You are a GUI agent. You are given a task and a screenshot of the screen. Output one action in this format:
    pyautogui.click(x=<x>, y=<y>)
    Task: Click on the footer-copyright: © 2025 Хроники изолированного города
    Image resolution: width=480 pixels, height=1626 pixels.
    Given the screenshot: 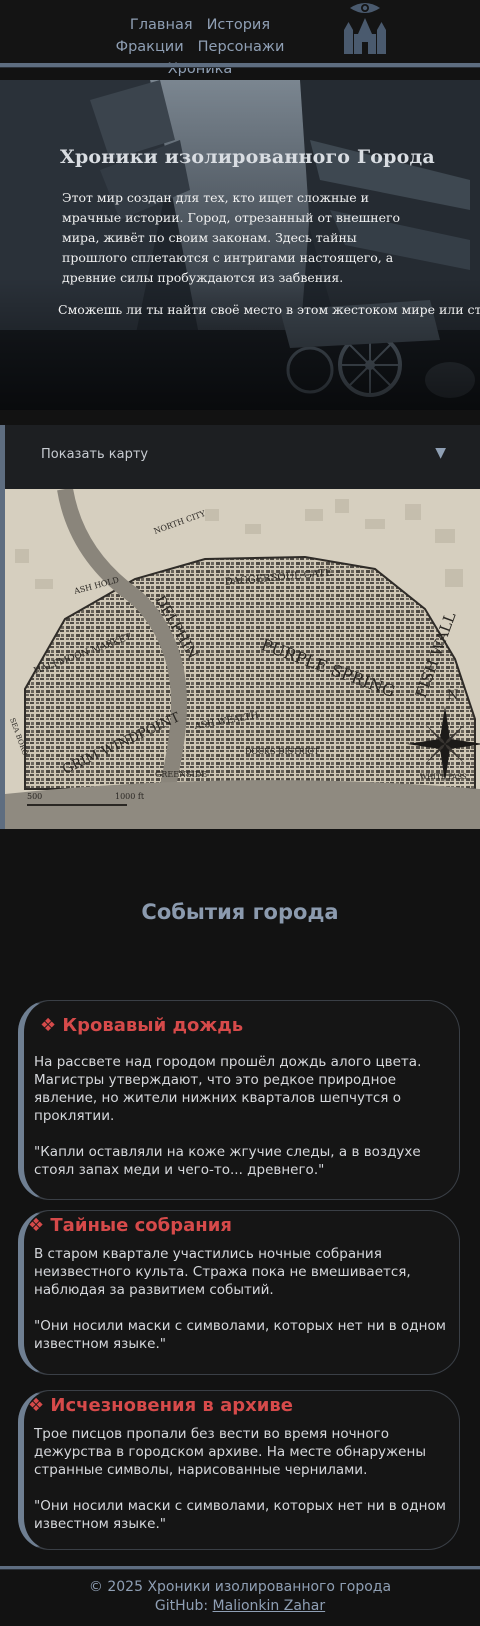 What is the action you would take?
    pyautogui.click(x=240, y=1587)
    